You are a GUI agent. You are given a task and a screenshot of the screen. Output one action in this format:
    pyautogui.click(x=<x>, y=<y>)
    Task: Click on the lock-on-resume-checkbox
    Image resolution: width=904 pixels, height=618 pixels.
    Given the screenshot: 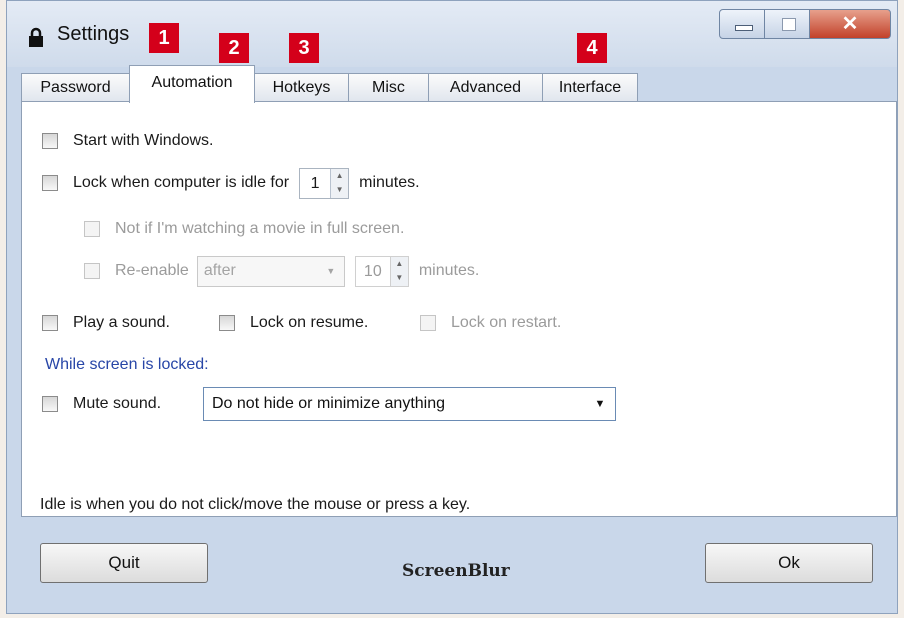 What is the action you would take?
    pyautogui.click(x=227, y=323)
    